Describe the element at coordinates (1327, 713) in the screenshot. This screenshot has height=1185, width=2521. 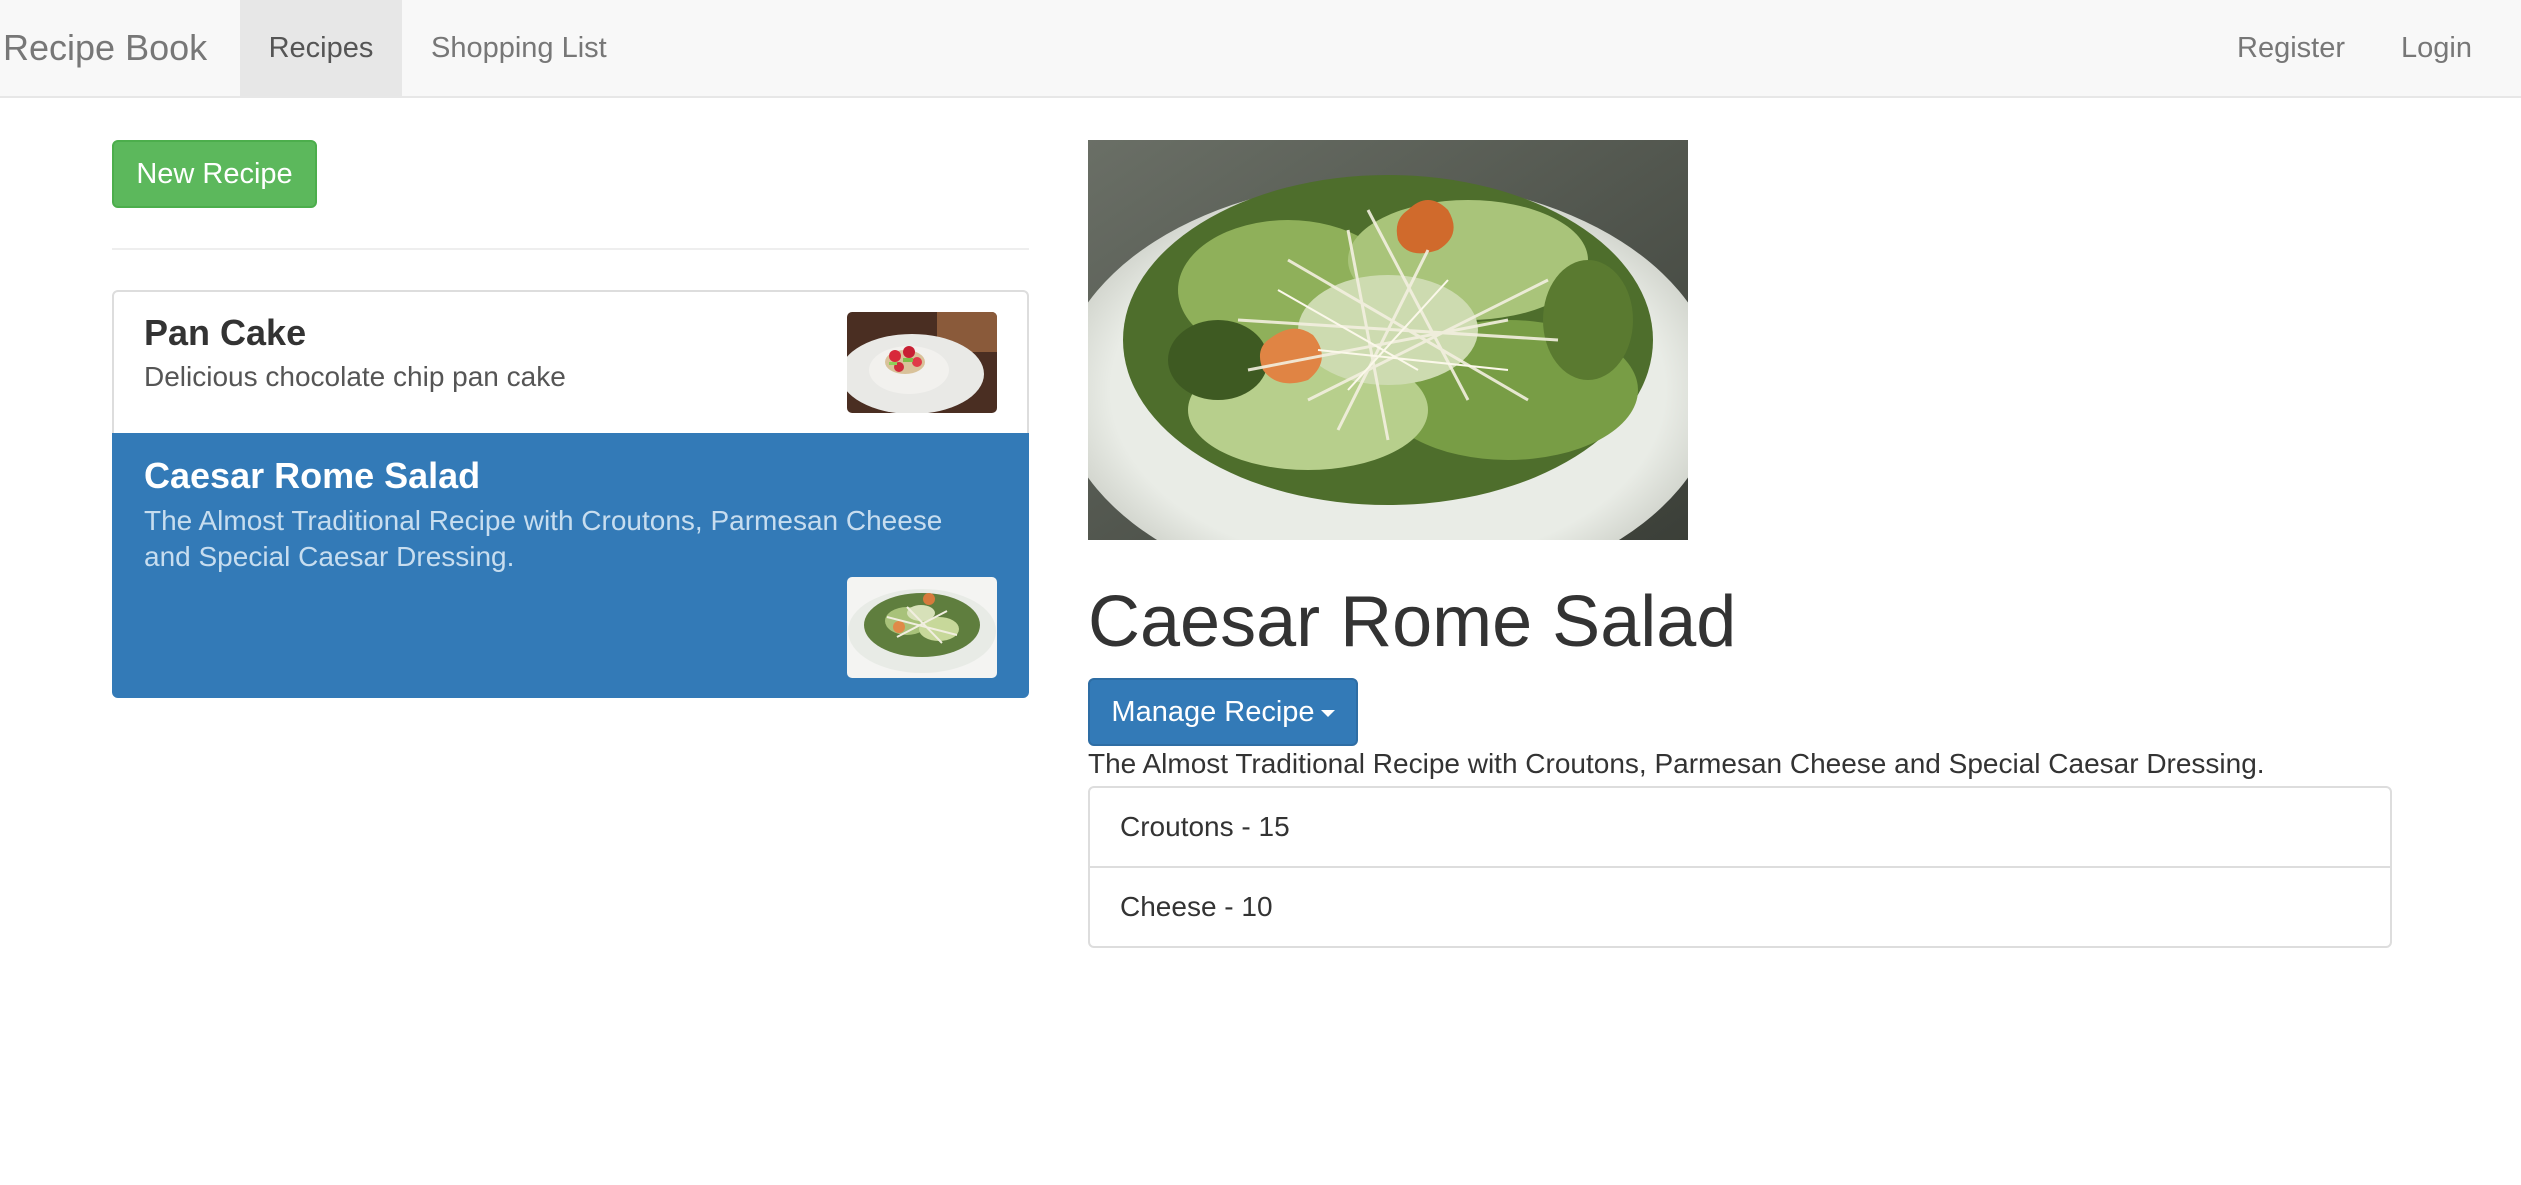
I see `caret-down-icon` at that location.